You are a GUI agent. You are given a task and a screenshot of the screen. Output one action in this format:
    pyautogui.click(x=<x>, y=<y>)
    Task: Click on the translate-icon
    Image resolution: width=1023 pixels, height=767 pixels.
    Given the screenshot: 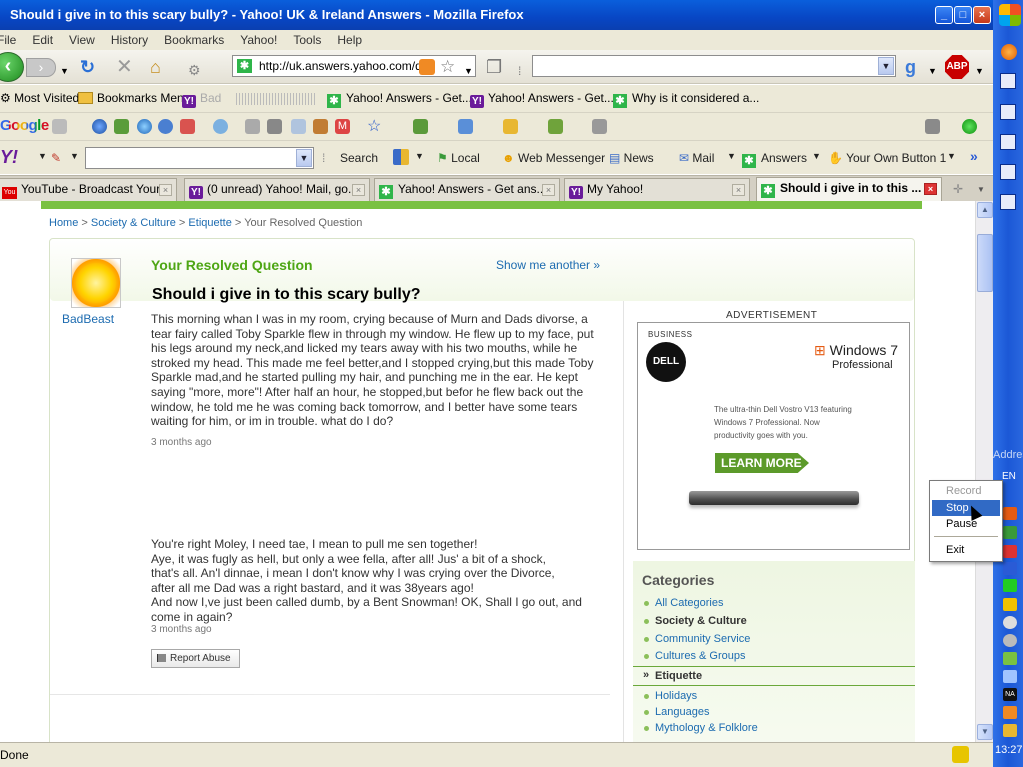 What is the action you would take?
    pyautogui.click(x=465, y=126)
    